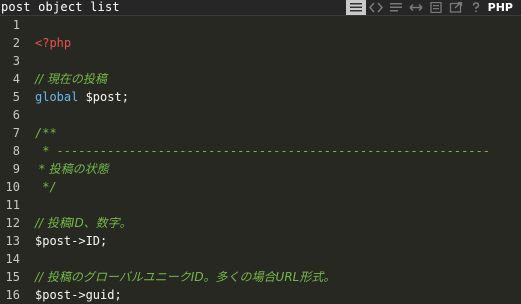 Image resolution: width=521 pixels, height=304 pixels. Describe the element at coordinates (260, 187) in the screenshot. I see `code-line: 10 */` at that location.